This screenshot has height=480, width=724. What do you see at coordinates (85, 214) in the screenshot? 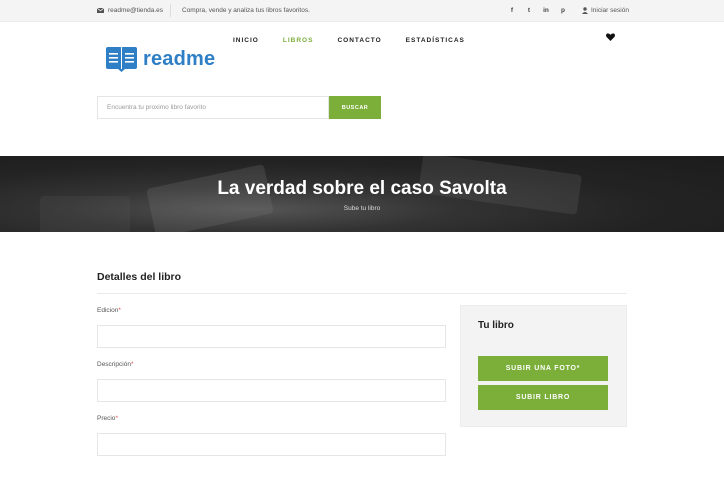
I see `hero-background-shape` at bounding box center [85, 214].